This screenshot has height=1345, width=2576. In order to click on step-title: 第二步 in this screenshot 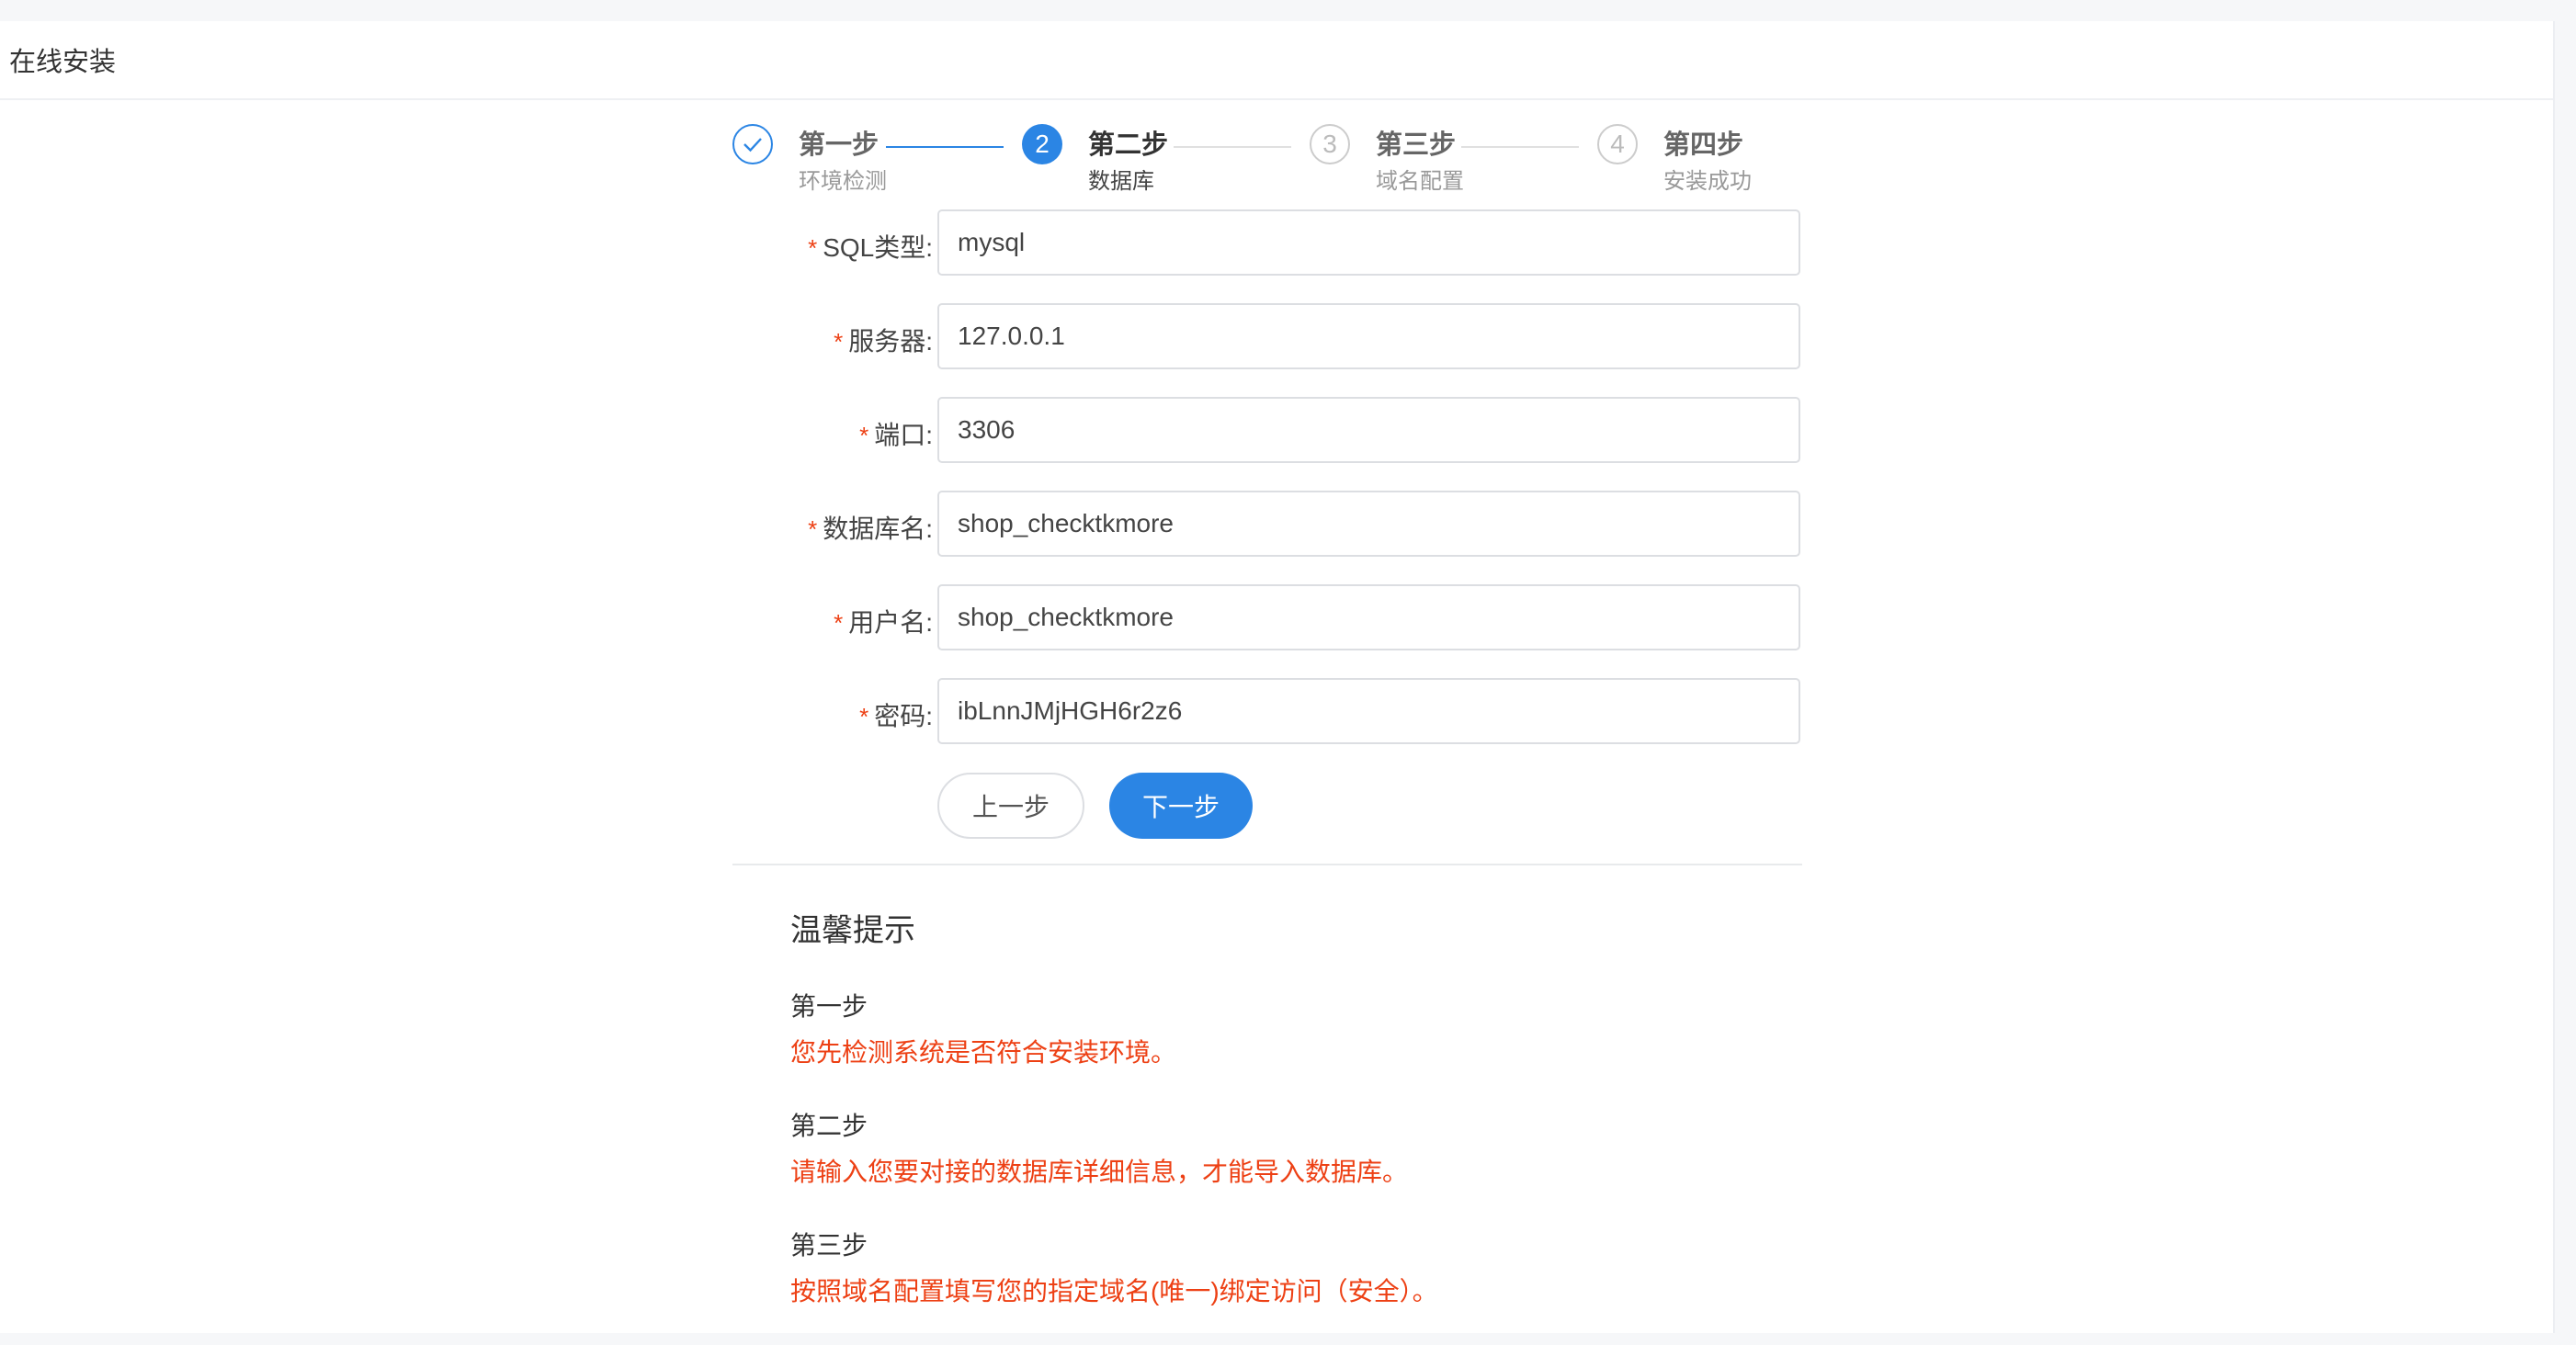, I will do `click(1128, 145)`.